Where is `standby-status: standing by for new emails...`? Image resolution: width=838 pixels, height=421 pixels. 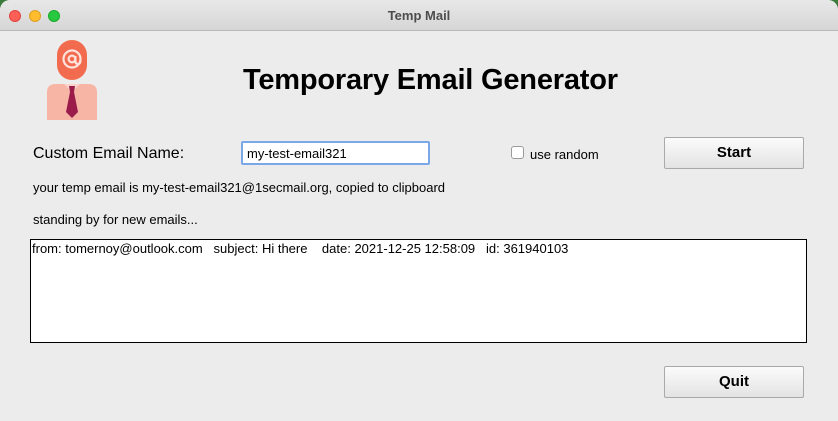 standby-status: standing by for new emails... is located at coordinates (115, 219).